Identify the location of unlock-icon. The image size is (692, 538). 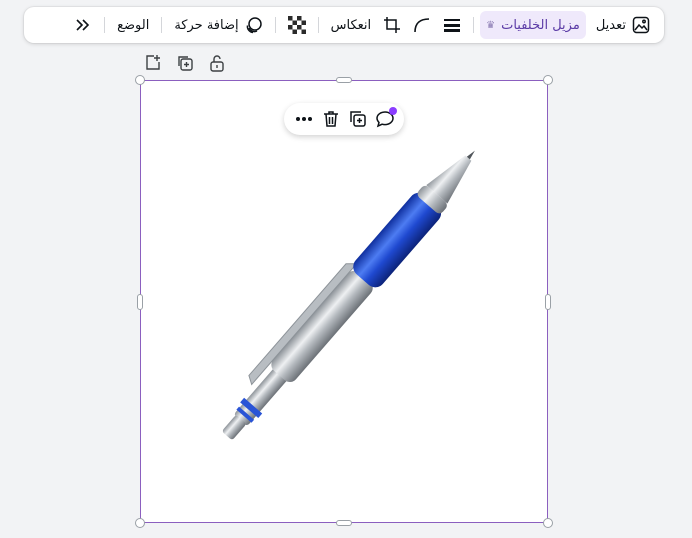
(217, 63).